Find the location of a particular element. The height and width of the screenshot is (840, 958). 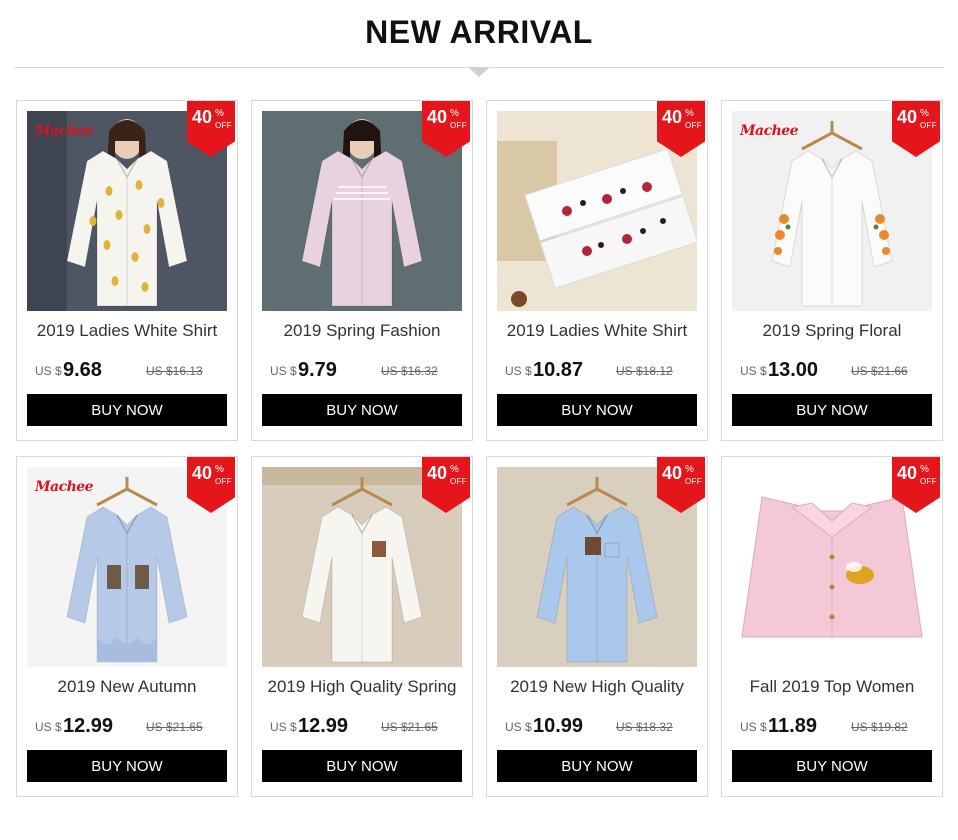

product-title: Fall 2019 Top Women is located at coordinates (832, 687).